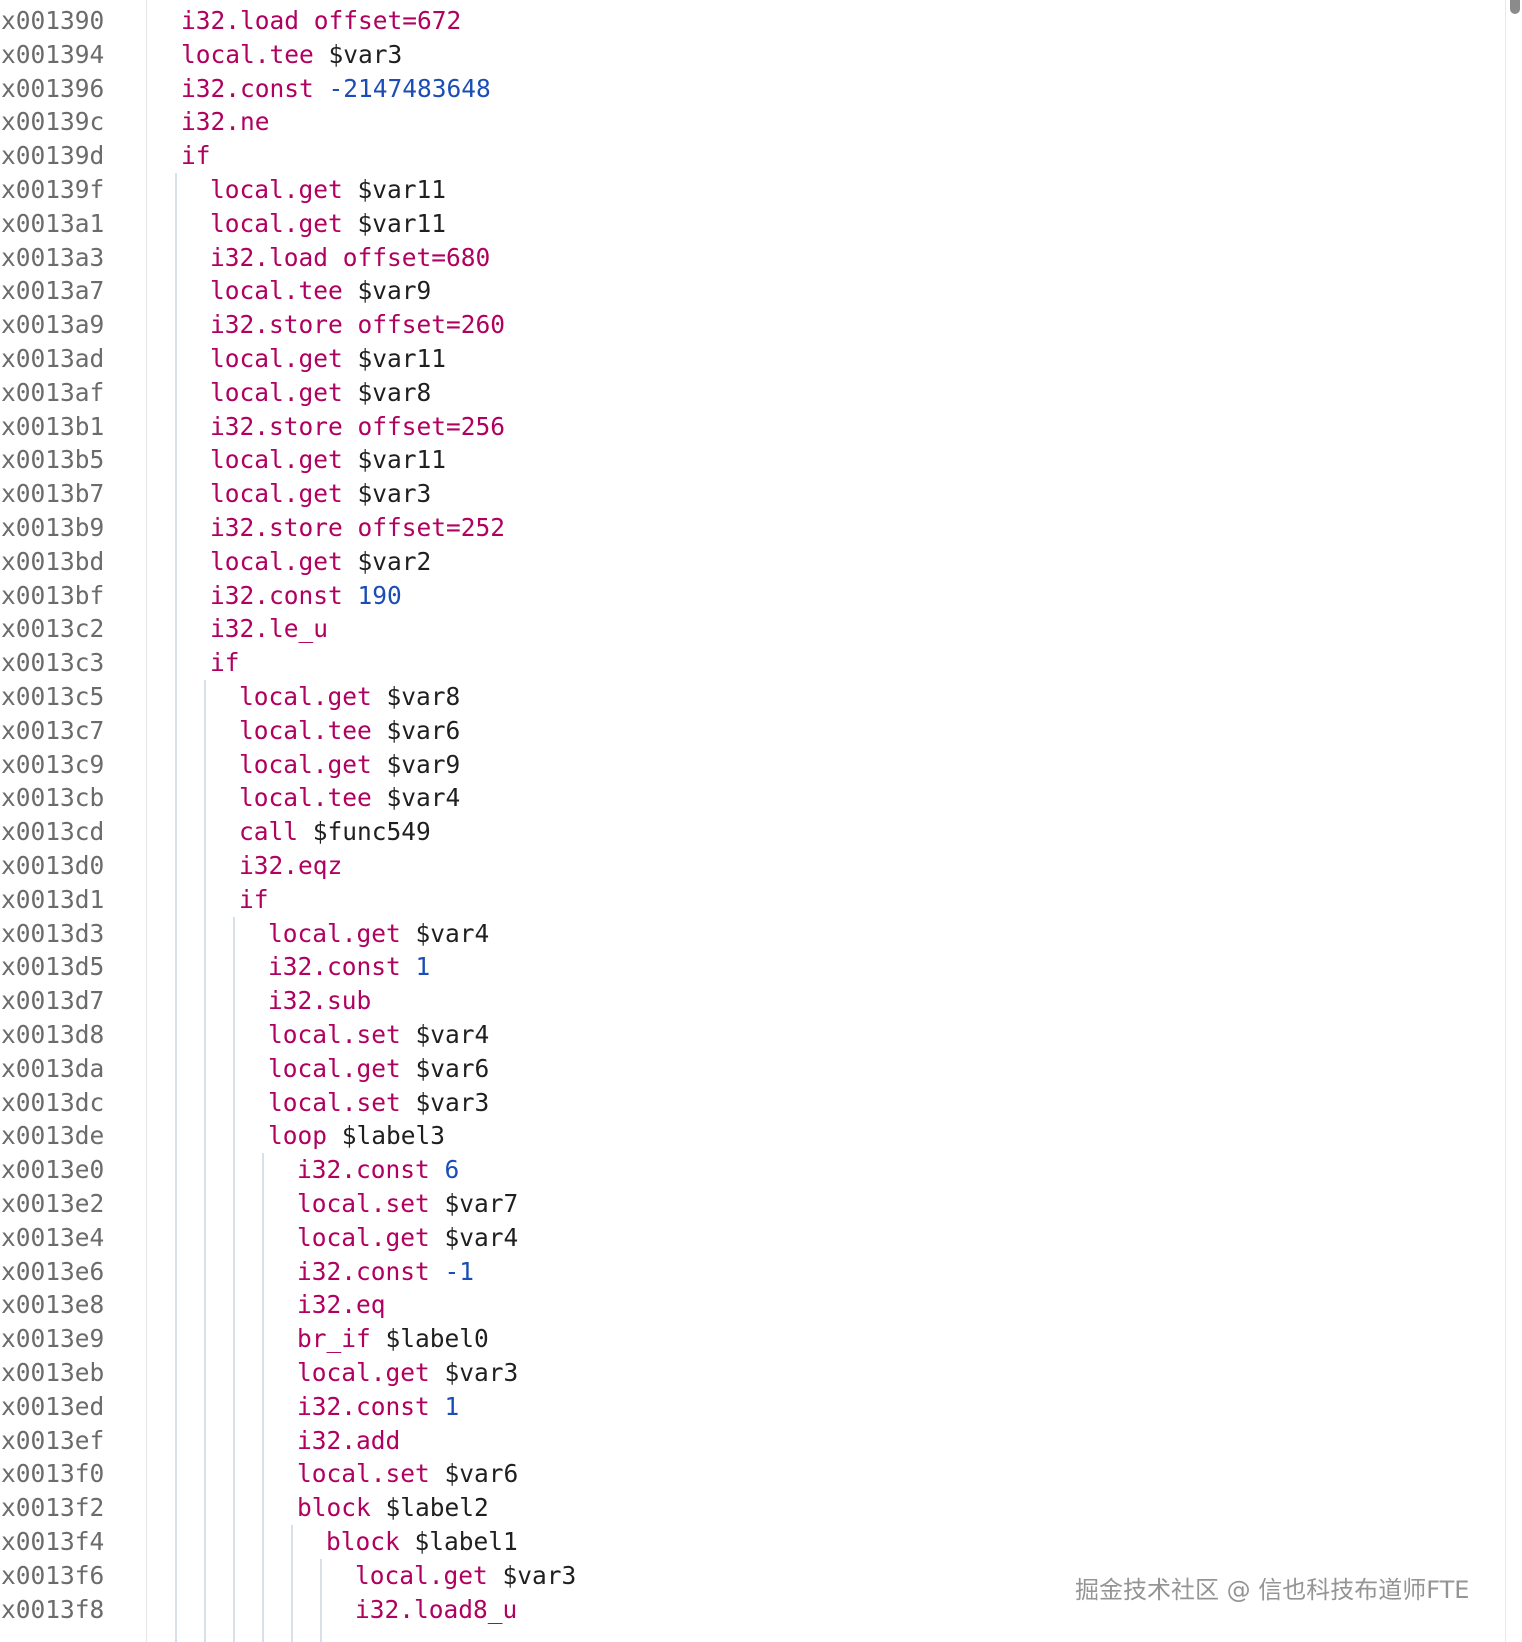  What do you see at coordinates (357, 325) in the screenshot?
I see `instruction: i32.store offset=260` at bounding box center [357, 325].